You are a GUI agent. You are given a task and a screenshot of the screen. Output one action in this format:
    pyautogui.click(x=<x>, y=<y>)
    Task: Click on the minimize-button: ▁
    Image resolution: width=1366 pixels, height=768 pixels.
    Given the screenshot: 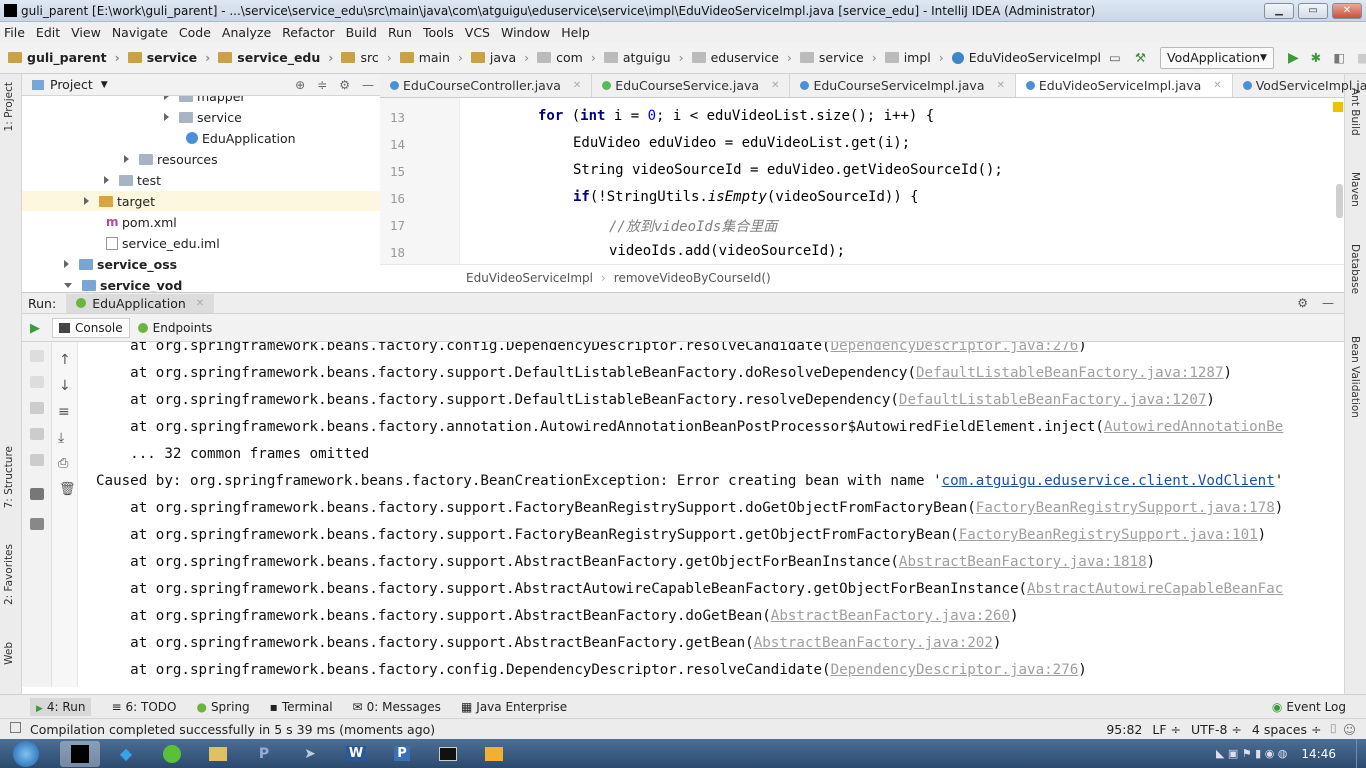 What is the action you would take?
    pyautogui.click(x=1279, y=10)
    